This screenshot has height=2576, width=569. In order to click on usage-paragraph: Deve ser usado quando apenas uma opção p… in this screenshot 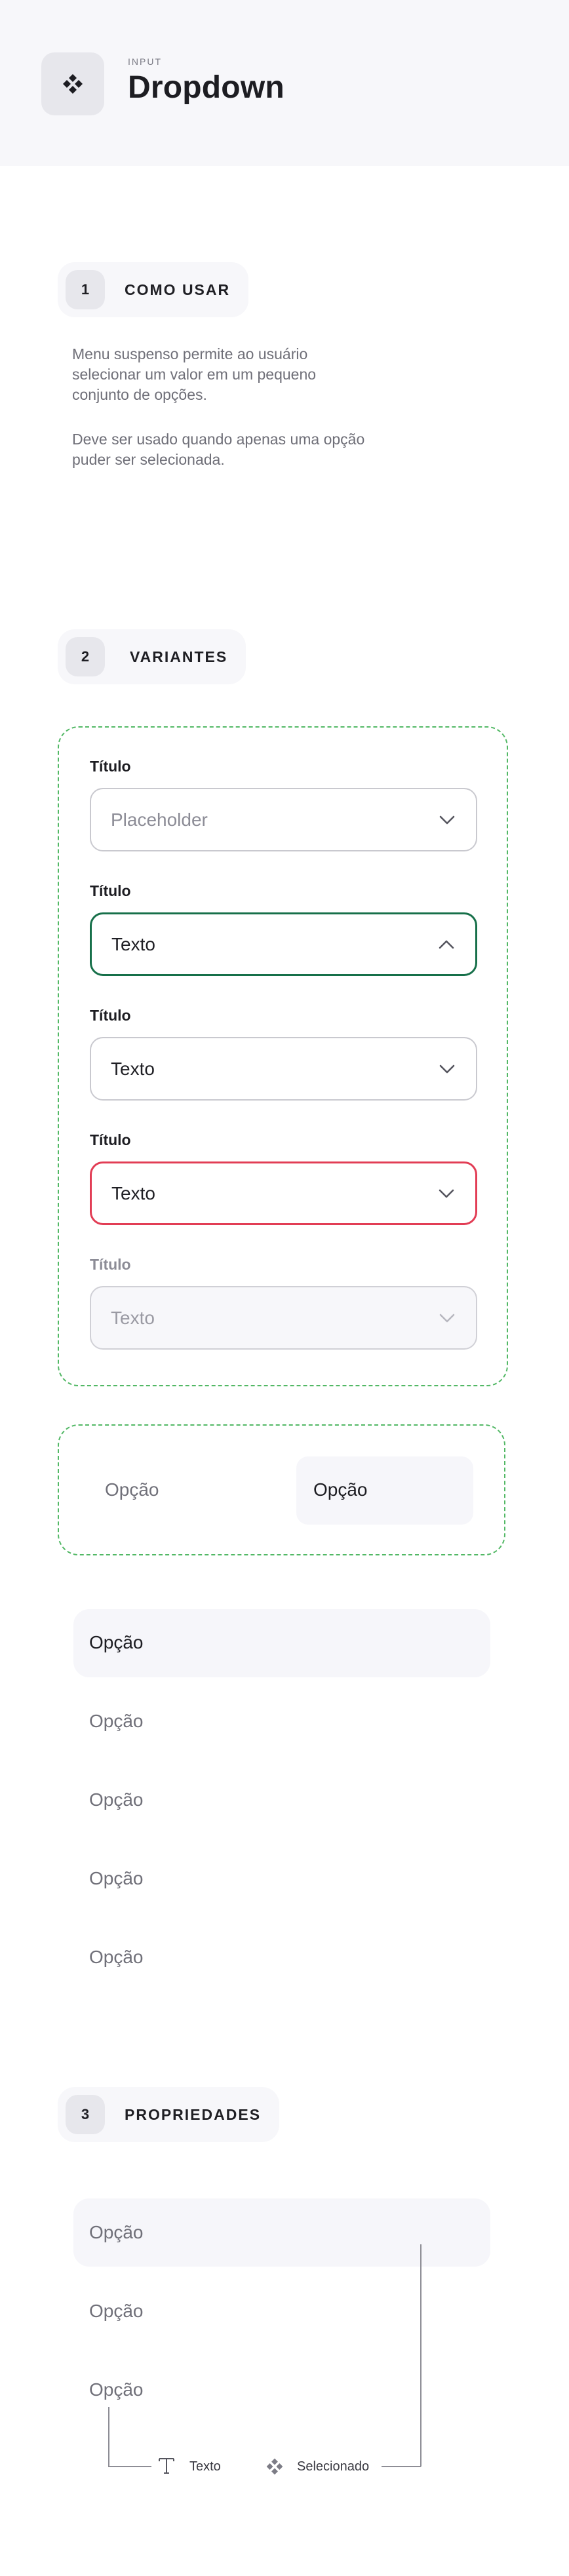, I will do `click(219, 449)`.